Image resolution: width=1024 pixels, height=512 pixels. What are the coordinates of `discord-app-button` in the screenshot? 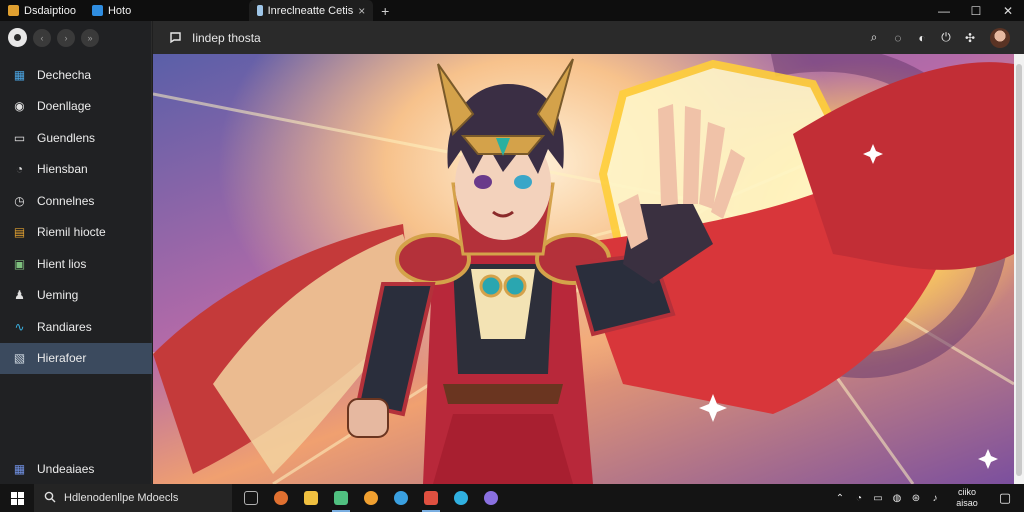 It's located at (491, 498).